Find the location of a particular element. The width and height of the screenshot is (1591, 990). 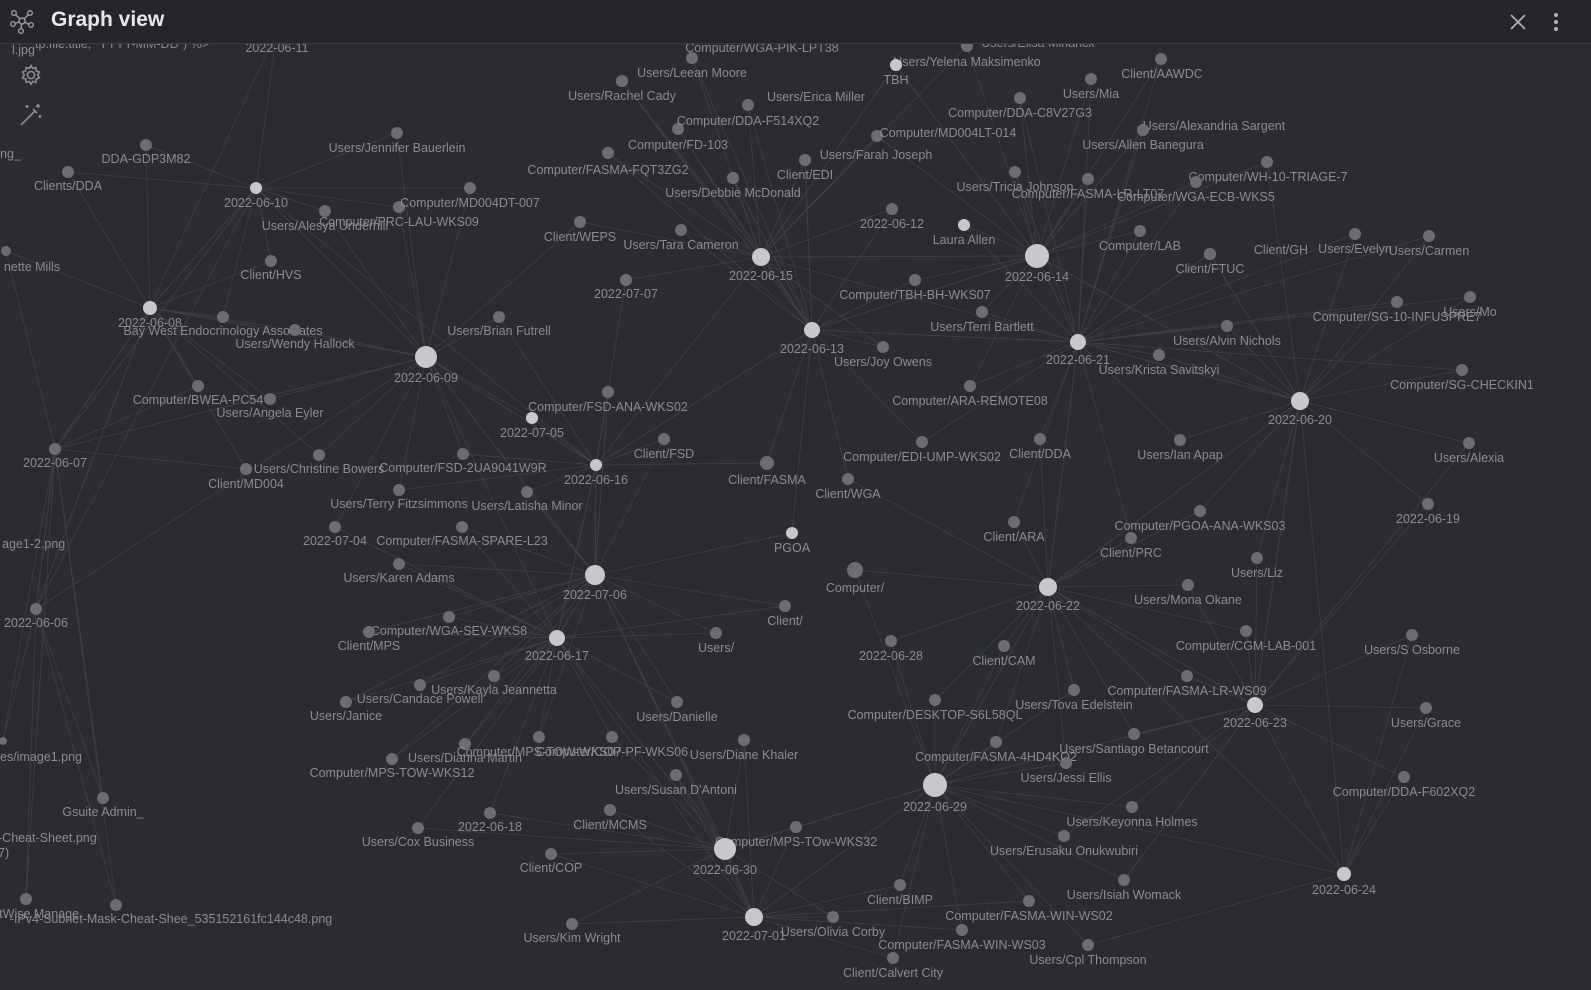

graph-node: Client/ARA is located at coordinates (1014, 530).